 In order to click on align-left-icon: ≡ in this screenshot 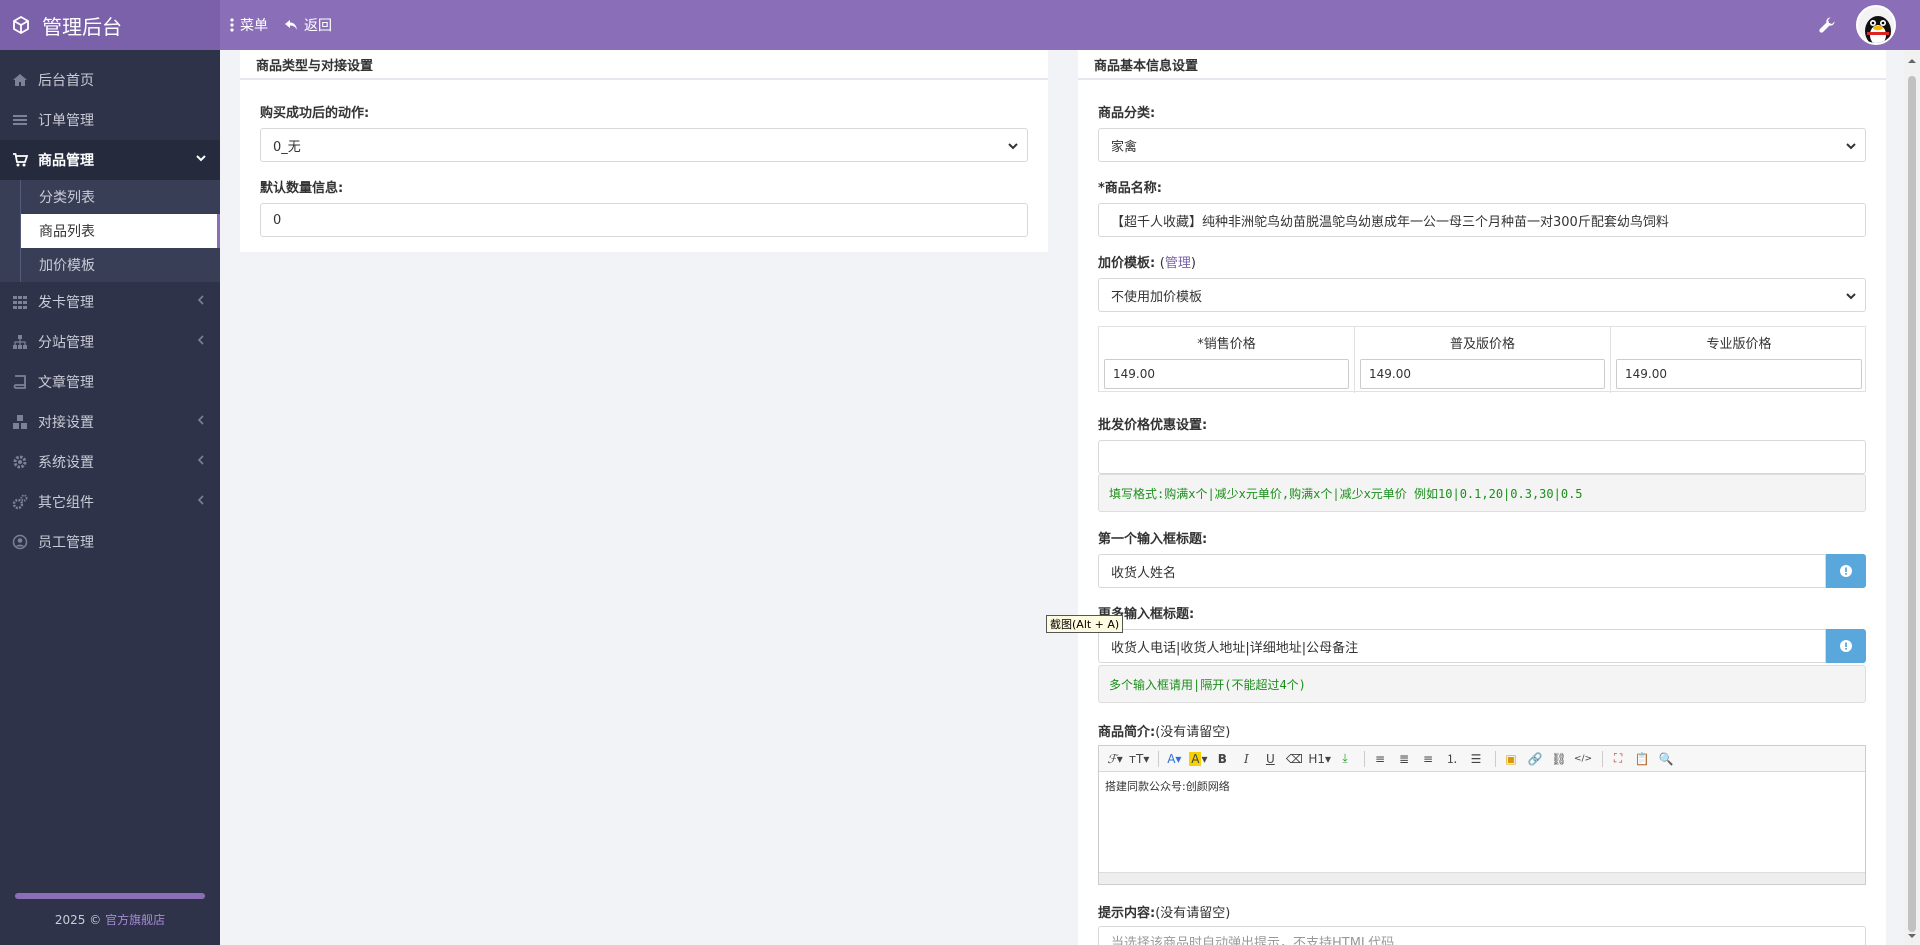, I will do `click(1380, 759)`.